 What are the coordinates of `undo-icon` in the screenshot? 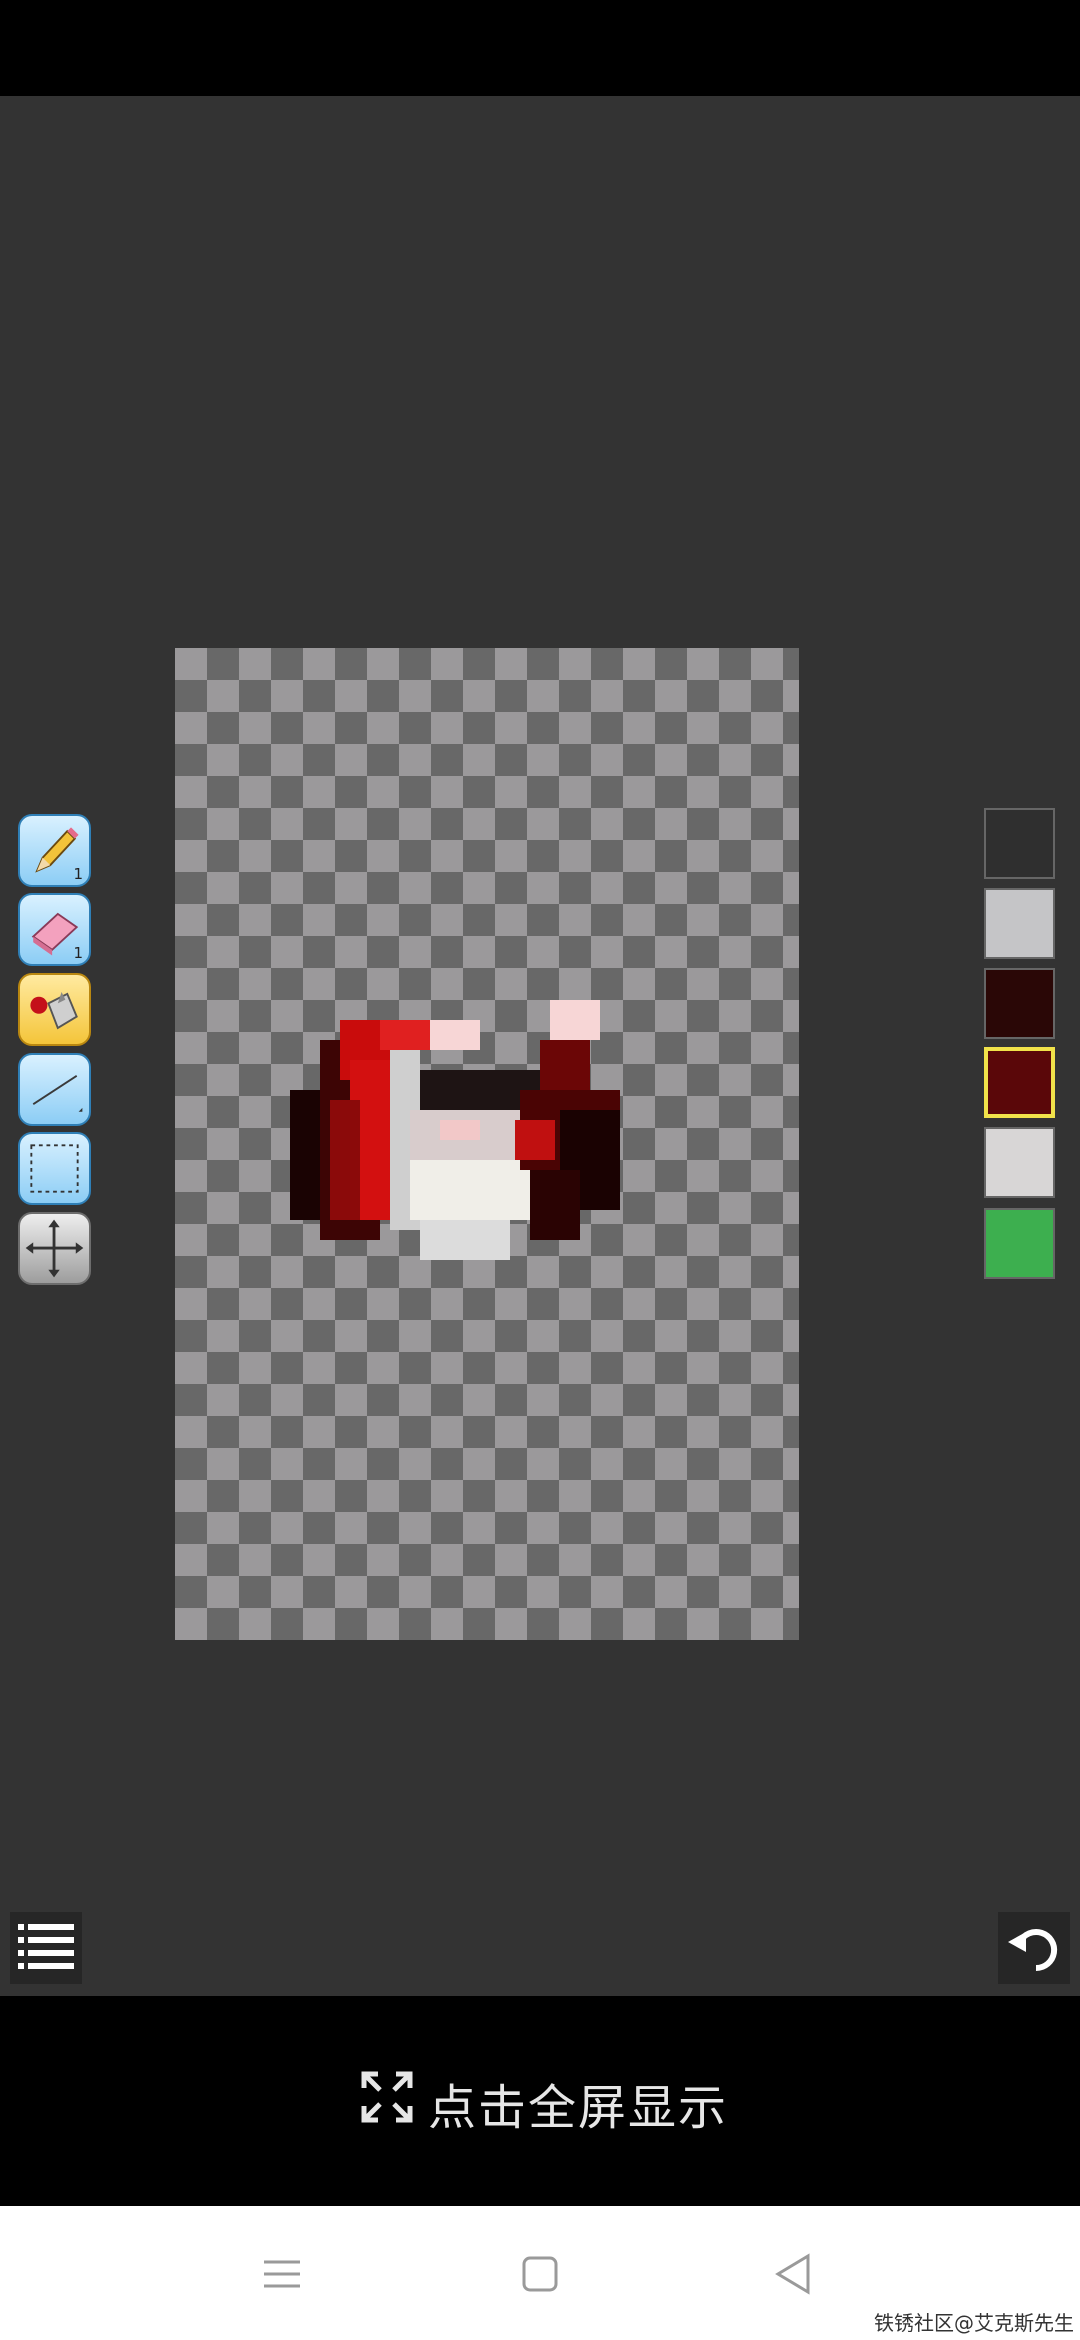 It's located at (1033, 1950).